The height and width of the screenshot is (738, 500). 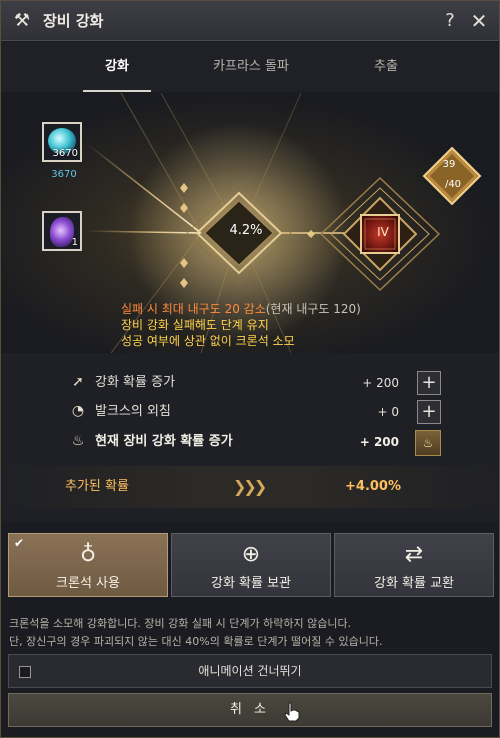 I want to click on tab-caphras: 카프라스 돌파, so click(x=251, y=67).